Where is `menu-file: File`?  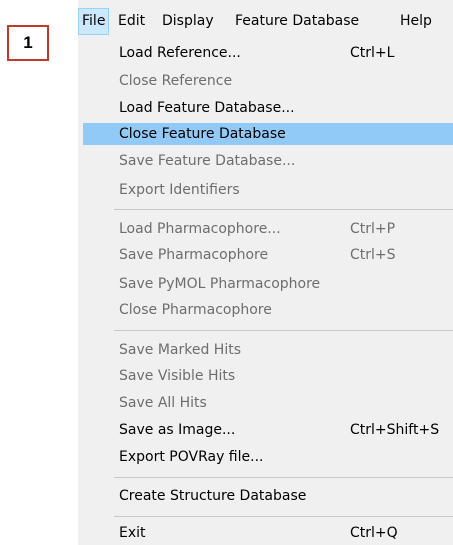
menu-file: File is located at coordinates (94, 21).